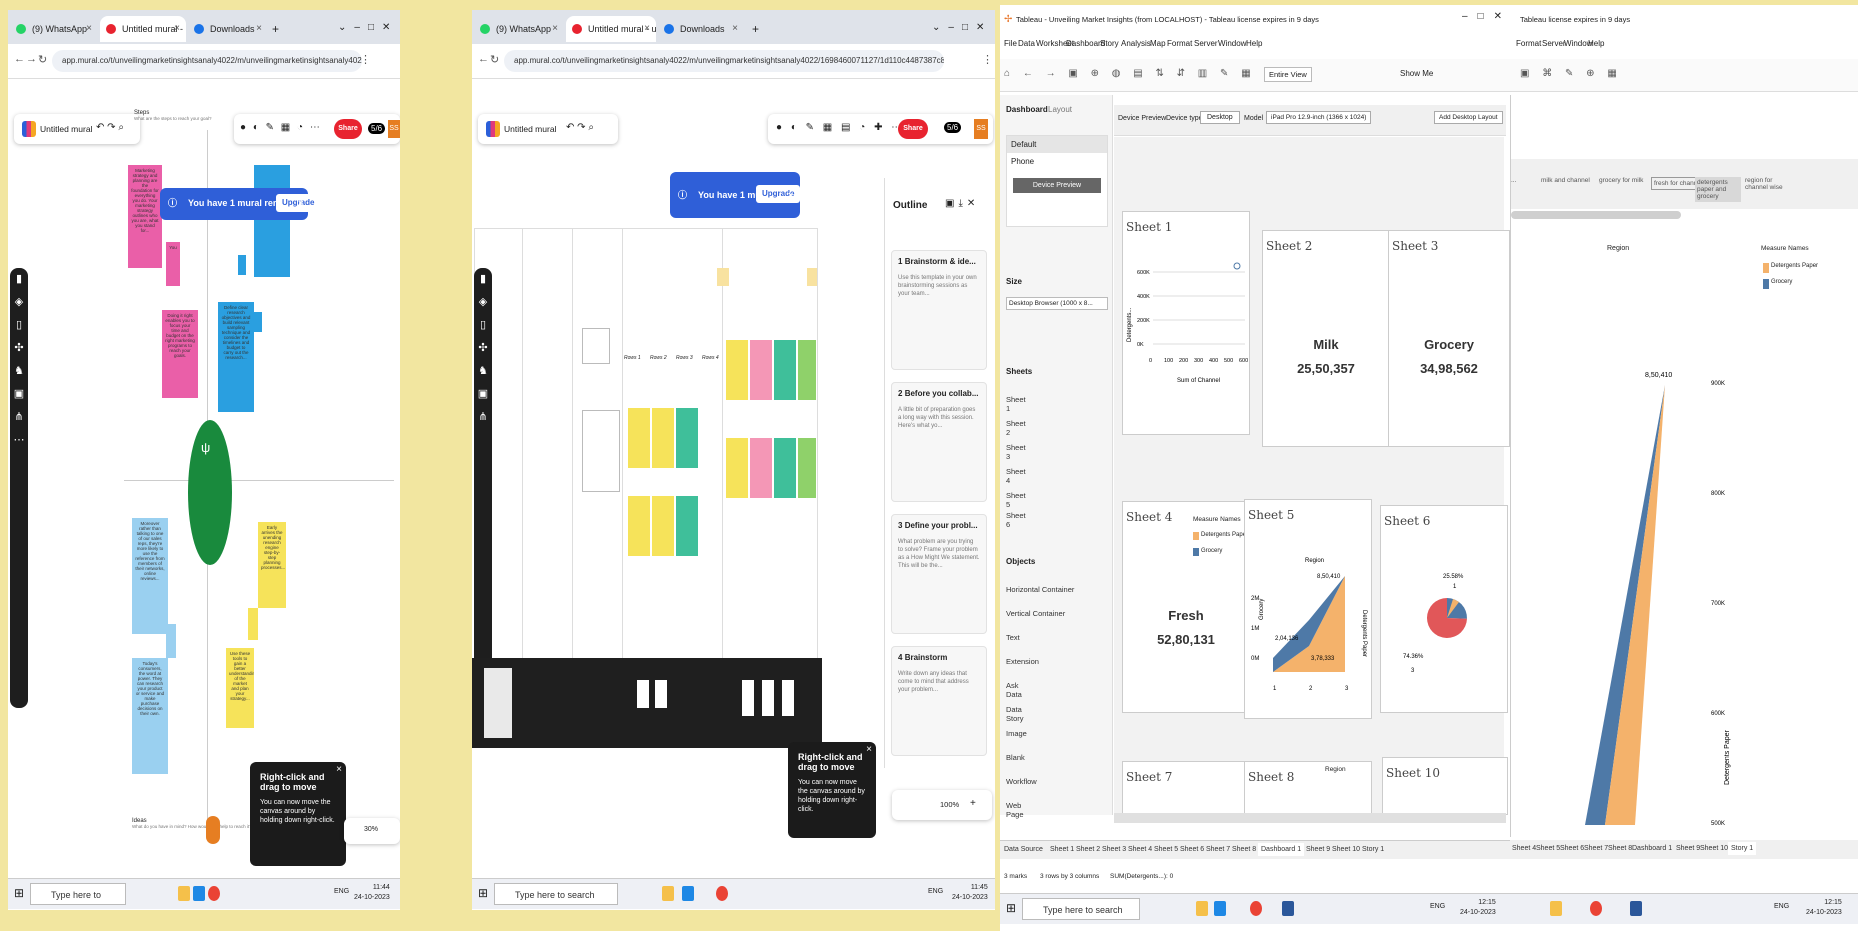 This screenshot has height=931, width=1858. Describe the element at coordinates (1015, 810) in the screenshot. I see `object-item: Web Page` at that location.